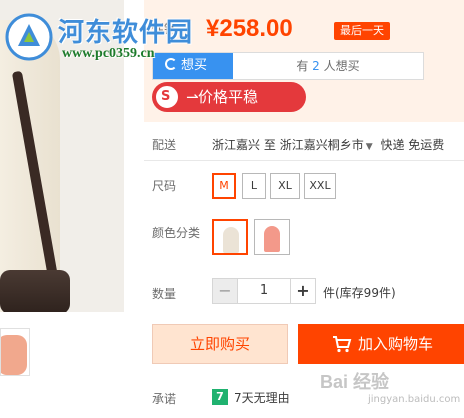 The image size is (464, 418). I want to click on add-to-cart-button: 加入购物车, so click(381, 344).